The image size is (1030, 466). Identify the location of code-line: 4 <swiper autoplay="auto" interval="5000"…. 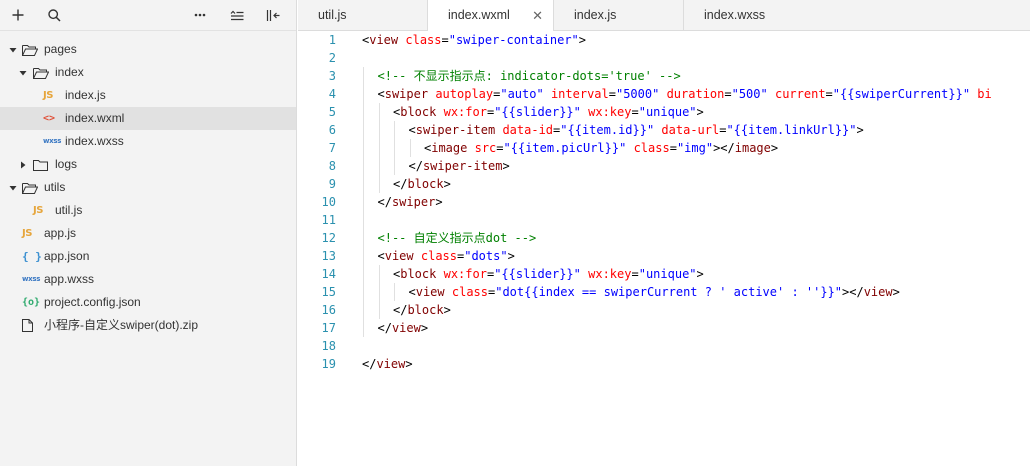
(664, 94).